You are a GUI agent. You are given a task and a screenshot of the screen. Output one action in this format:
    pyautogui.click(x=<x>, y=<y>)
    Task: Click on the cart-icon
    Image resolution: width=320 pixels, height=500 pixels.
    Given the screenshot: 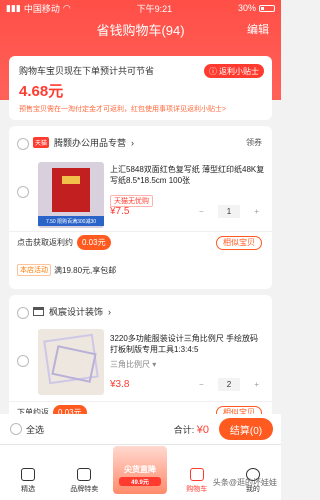 What is the action you would take?
    pyautogui.click(x=196, y=474)
    